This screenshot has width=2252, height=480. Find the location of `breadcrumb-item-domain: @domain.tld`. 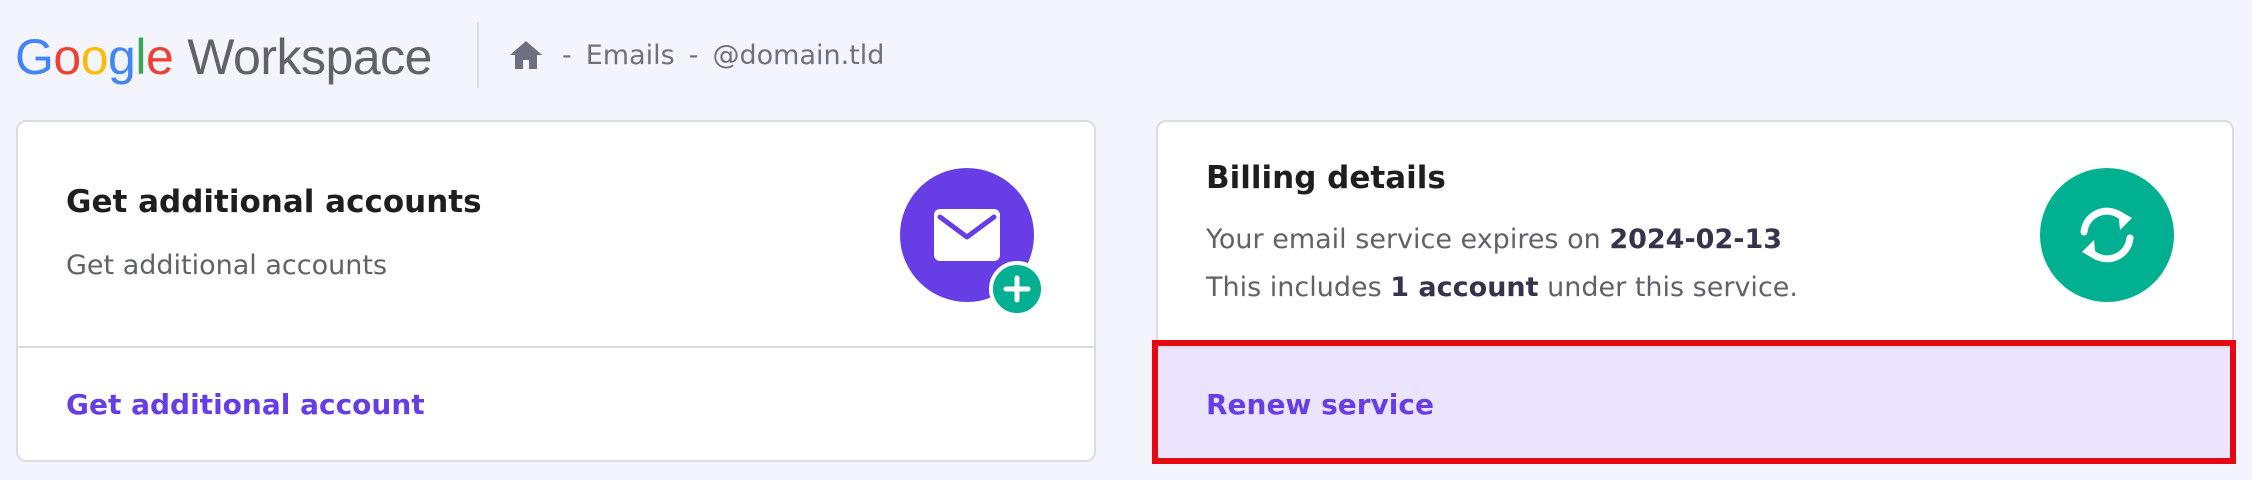

breadcrumb-item-domain: @domain.tld is located at coordinates (798, 55).